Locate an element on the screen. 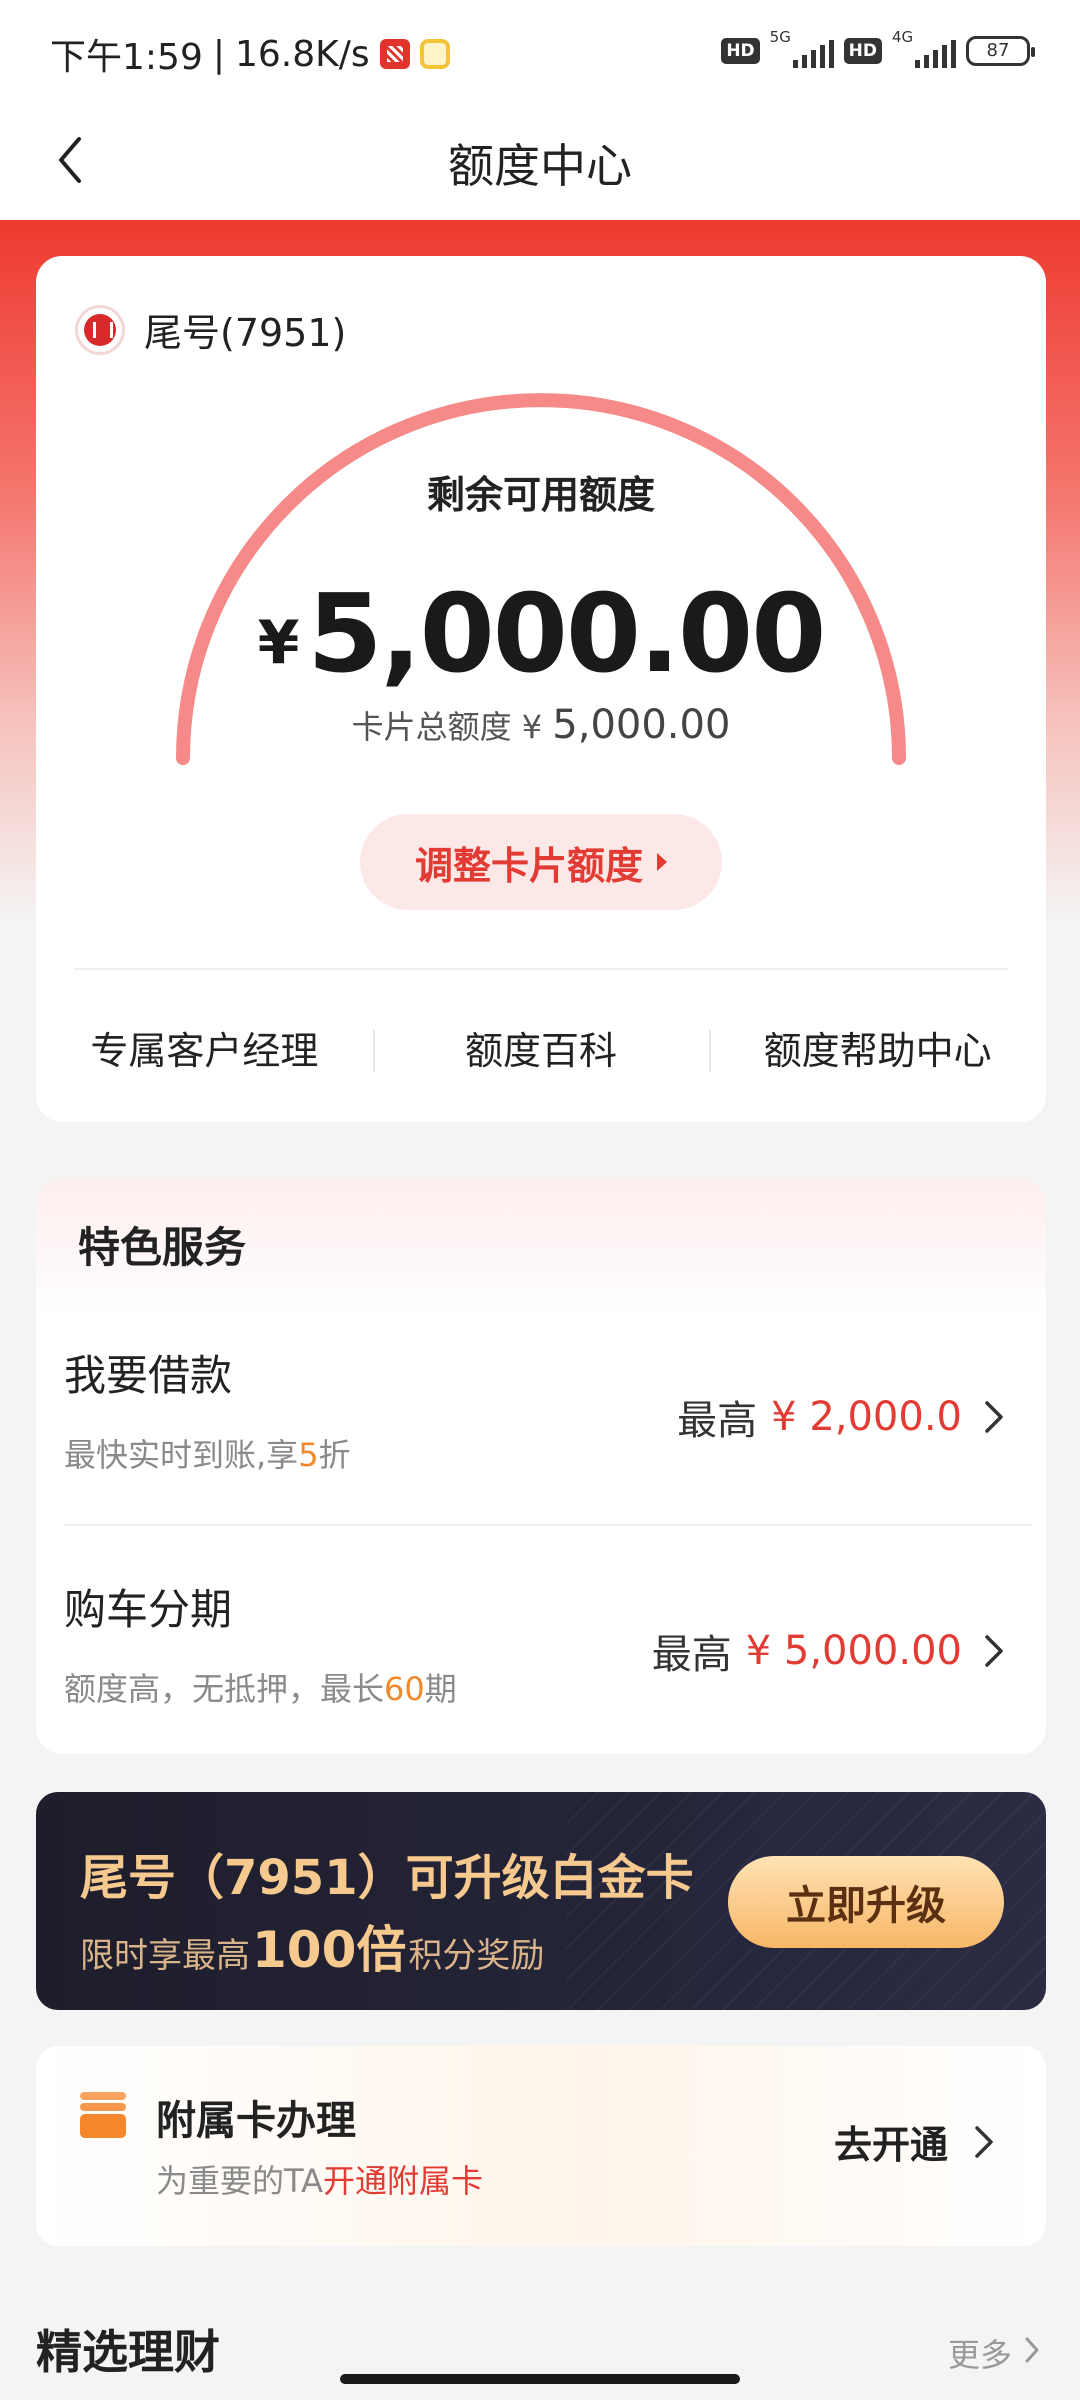 The image size is (1080, 2400). hd-badge-2: HD is located at coordinates (862, 51).